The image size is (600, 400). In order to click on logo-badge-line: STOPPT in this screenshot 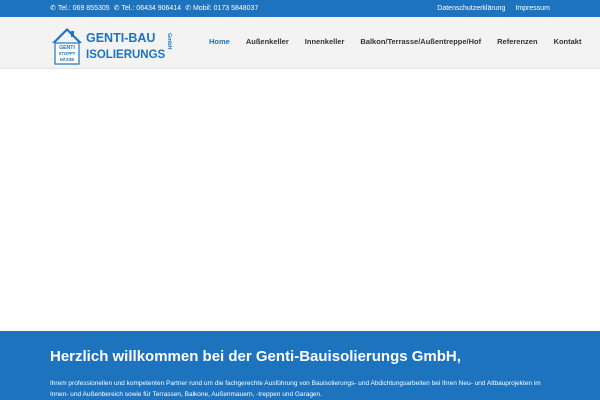, I will do `click(67, 53)`.